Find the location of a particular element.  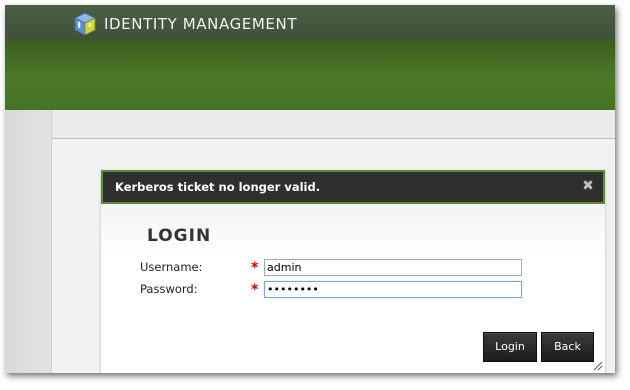

dialog-title: Kerberos ticket no longer valid. is located at coordinates (218, 187).